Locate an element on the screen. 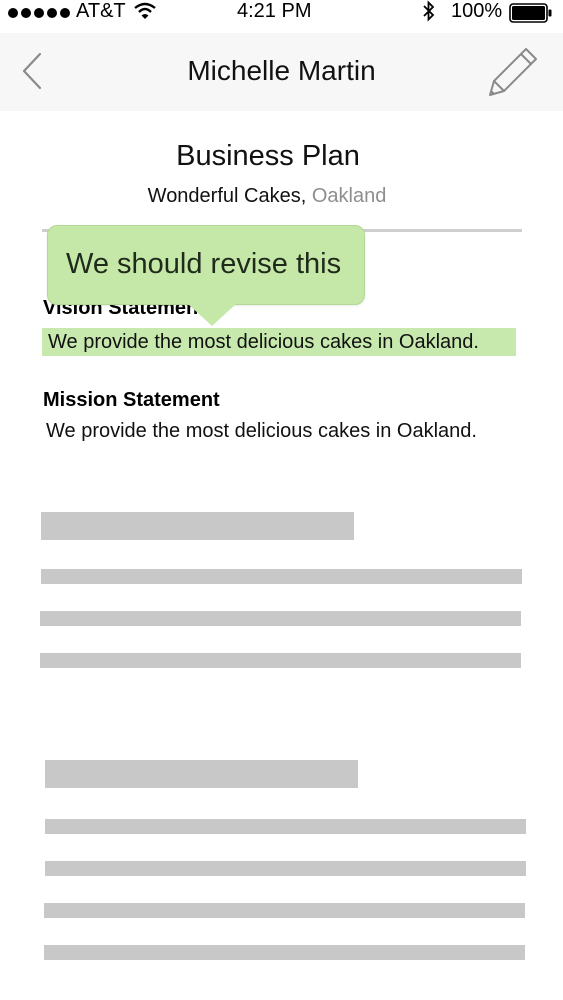 Image resolution: width=563 pixels, height=1000 pixels. carrier-label: AT&T is located at coordinates (101, 11).